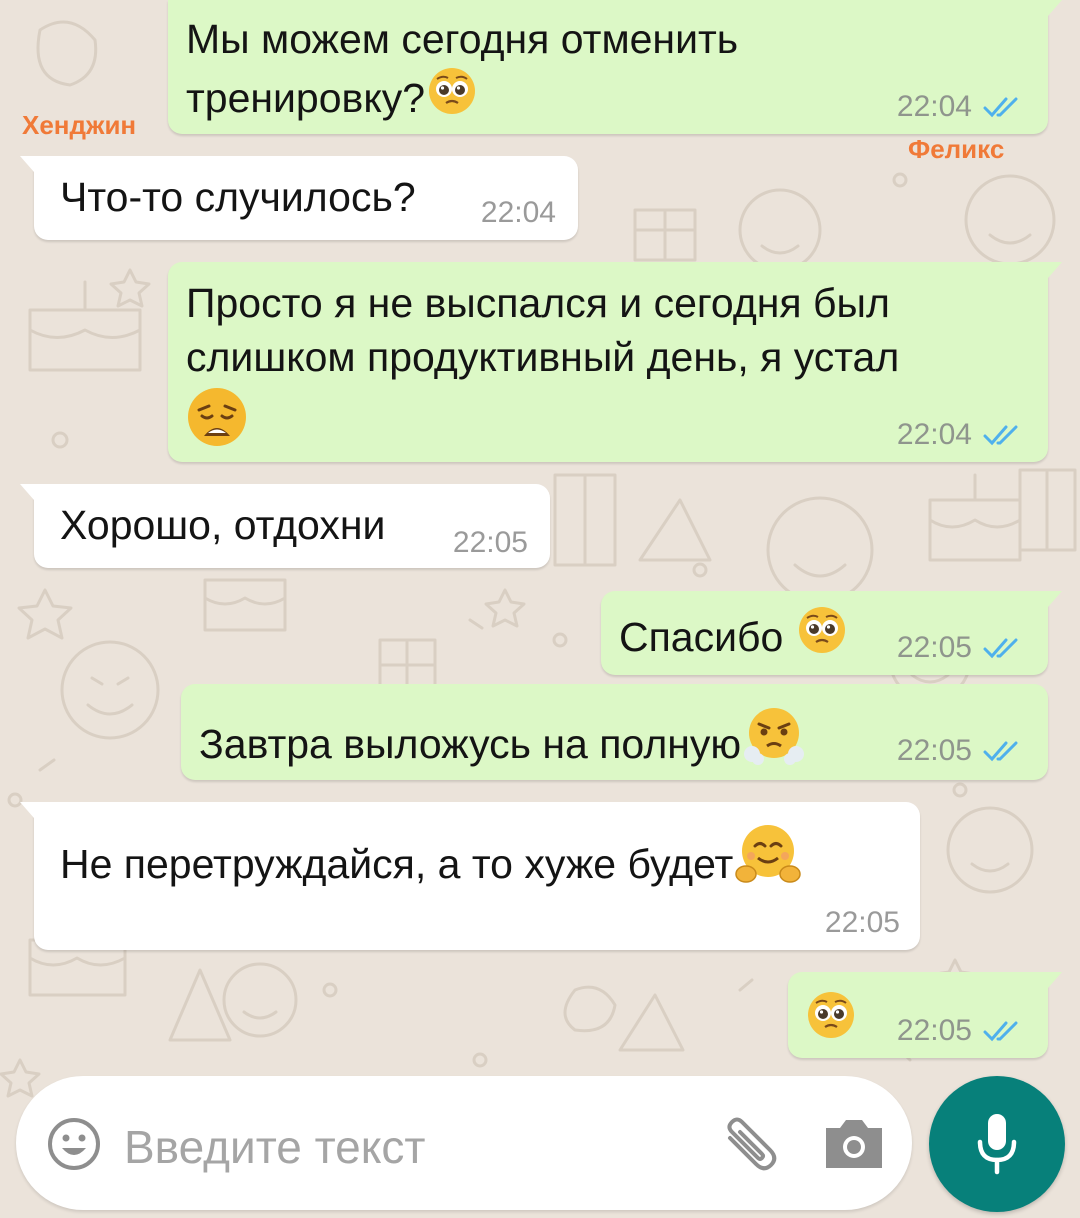  I want to click on message-text: Не перетруждайся, а то хуже будет, so click(431, 861).